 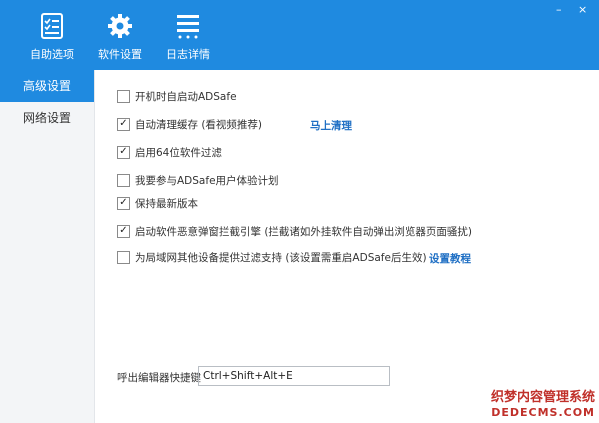 I want to click on option-label: 自动清理缓存 (看视频推荐), so click(x=199, y=124).